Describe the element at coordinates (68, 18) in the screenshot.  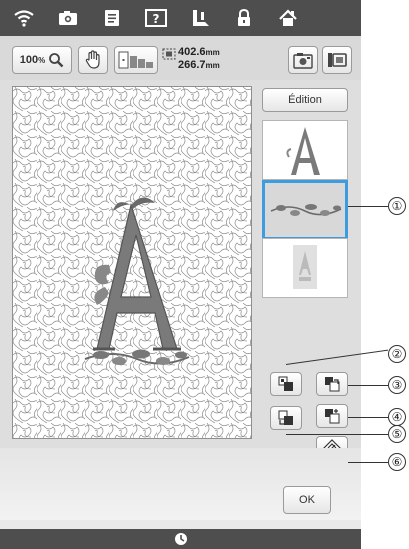
I see `camera-icon` at that location.